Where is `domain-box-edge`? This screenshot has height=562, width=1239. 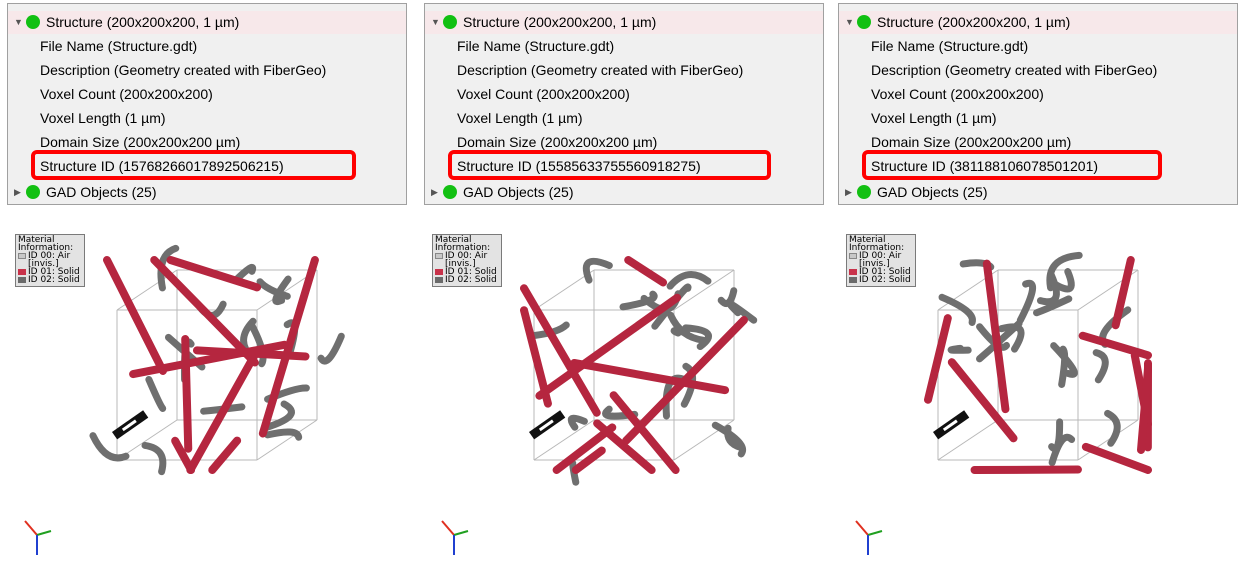 domain-box-edge is located at coordinates (704, 440).